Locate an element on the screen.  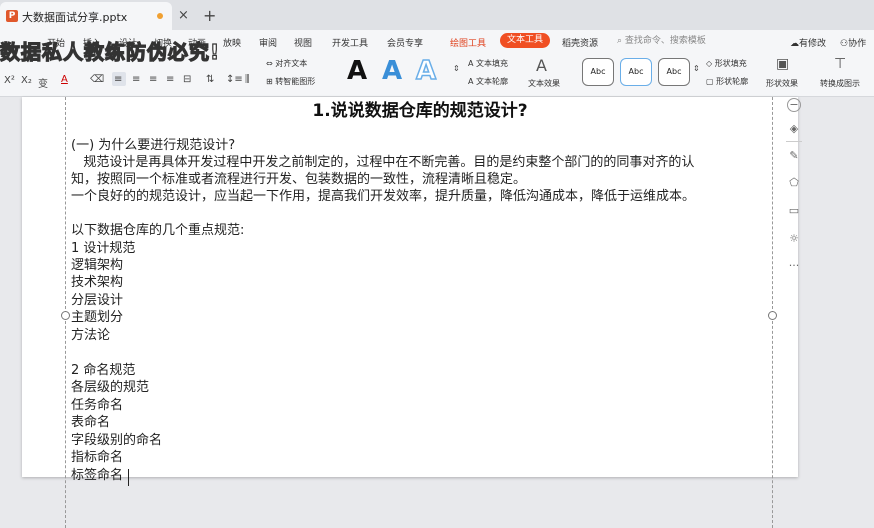
watermark: 数据私人教练防伪必究! is located at coordinates (110, 51).